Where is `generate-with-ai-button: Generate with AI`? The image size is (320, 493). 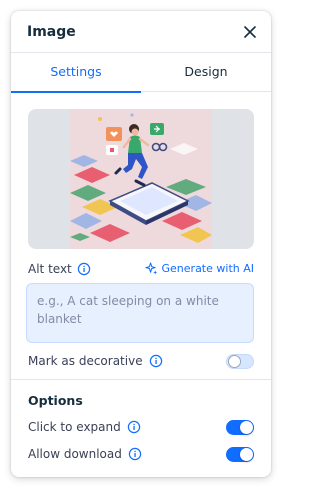 generate-with-ai-button: Generate with AI is located at coordinates (199, 268).